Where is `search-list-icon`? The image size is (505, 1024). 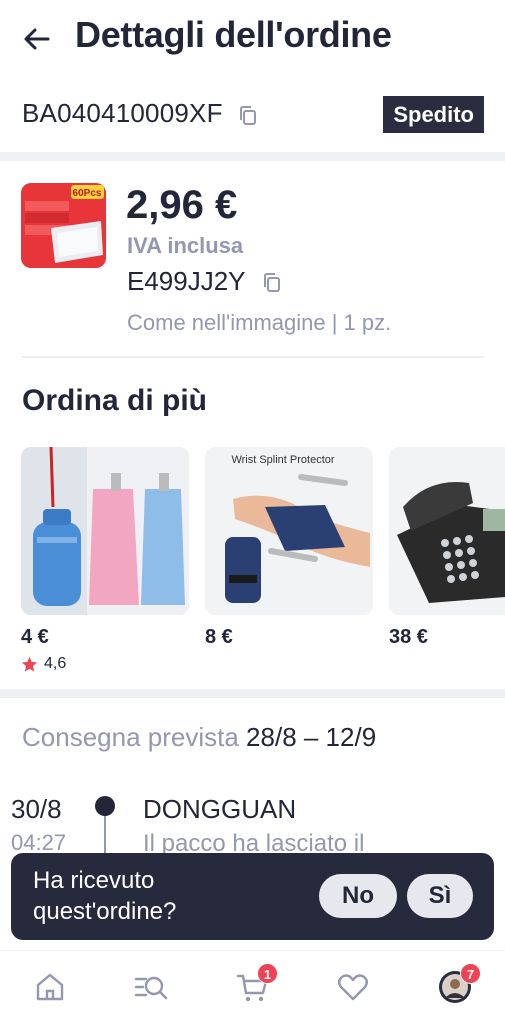 search-list-icon is located at coordinates (151, 988).